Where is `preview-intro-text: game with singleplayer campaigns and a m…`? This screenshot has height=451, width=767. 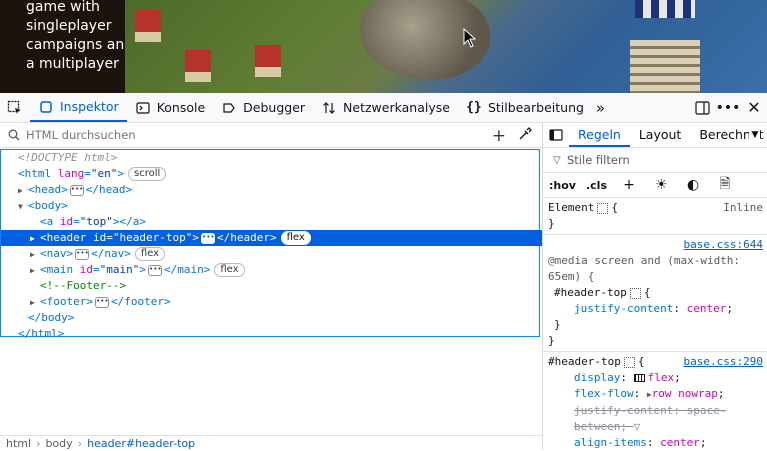 preview-intro-text: game with singleplayer campaigns and a m… is located at coordinates (80, 36).